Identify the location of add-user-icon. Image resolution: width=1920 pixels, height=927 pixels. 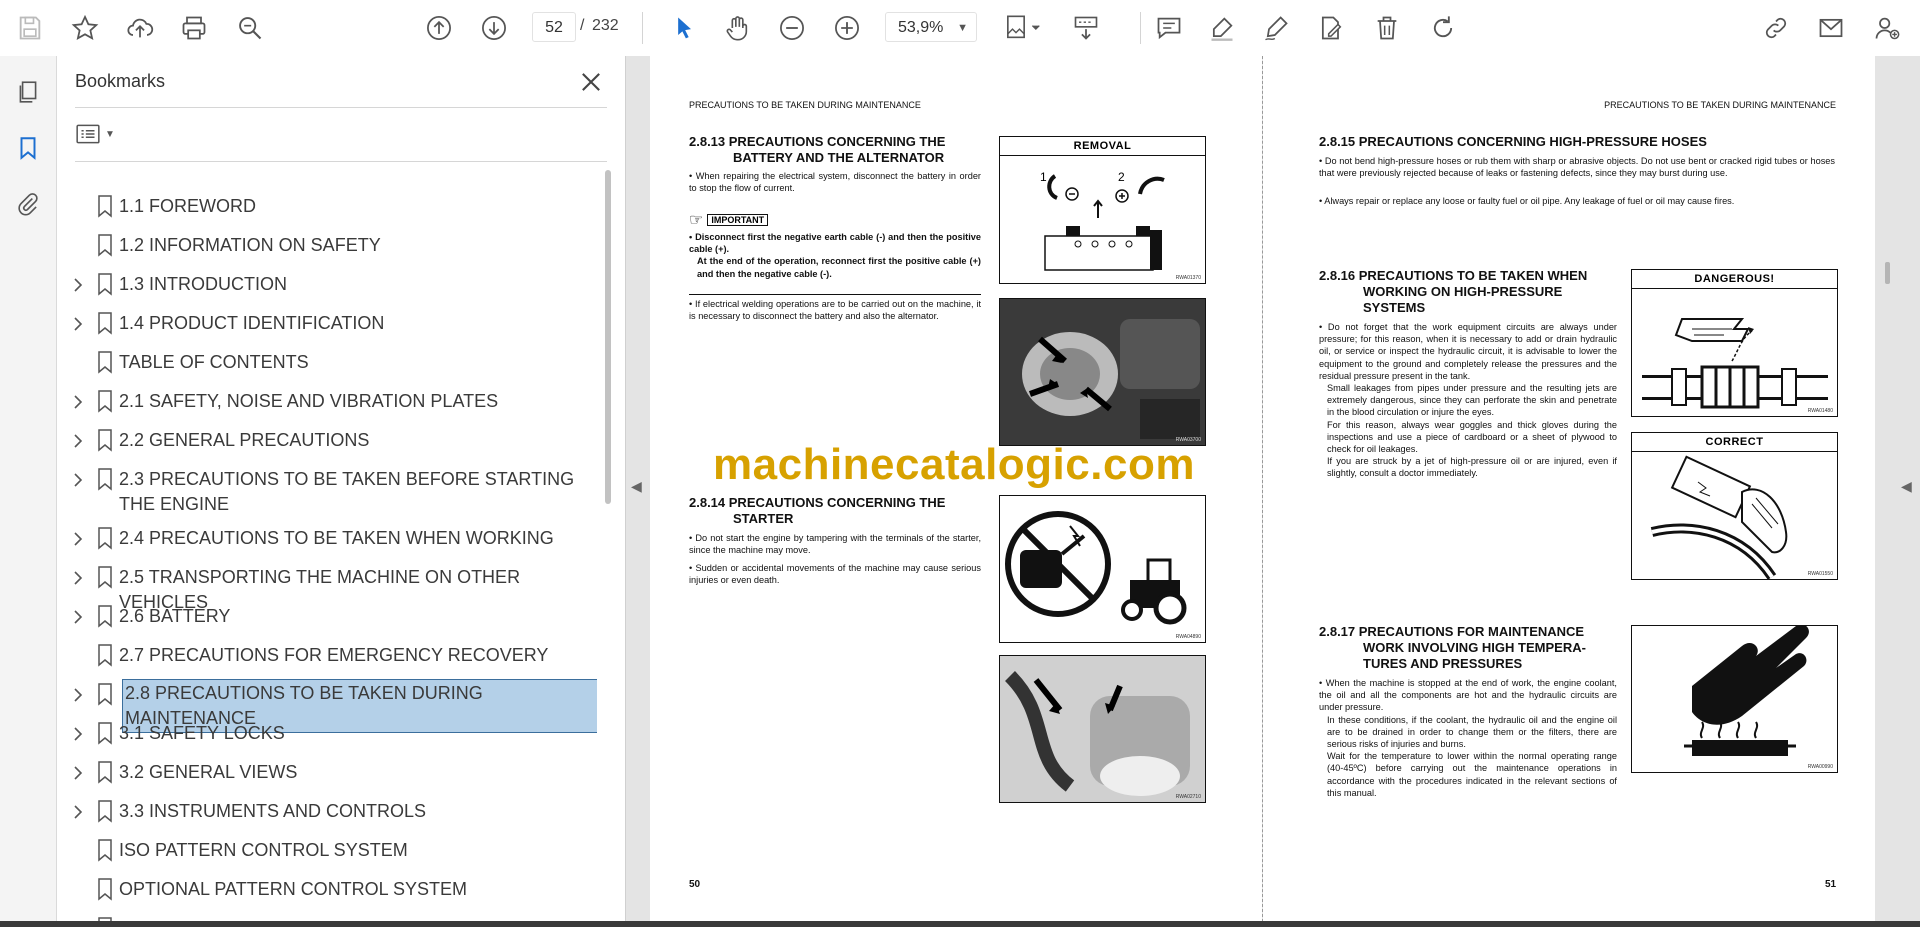
(1887, 28).